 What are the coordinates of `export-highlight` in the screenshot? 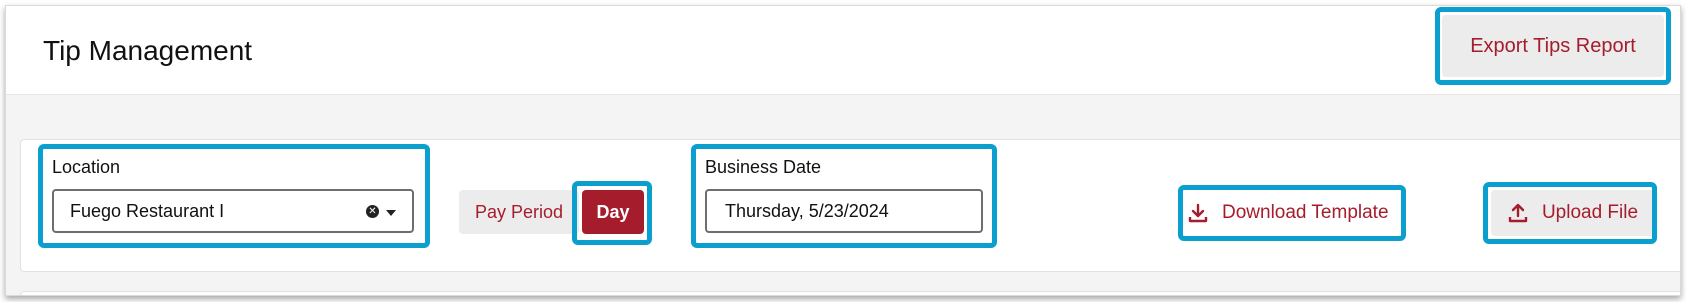 It's located at (1553, 46).